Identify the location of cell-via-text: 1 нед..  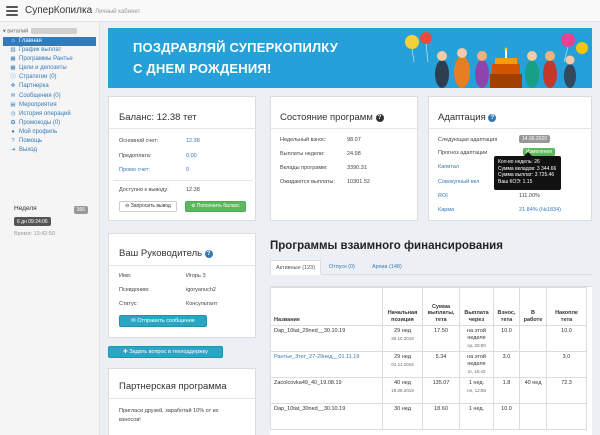
(476, 383).